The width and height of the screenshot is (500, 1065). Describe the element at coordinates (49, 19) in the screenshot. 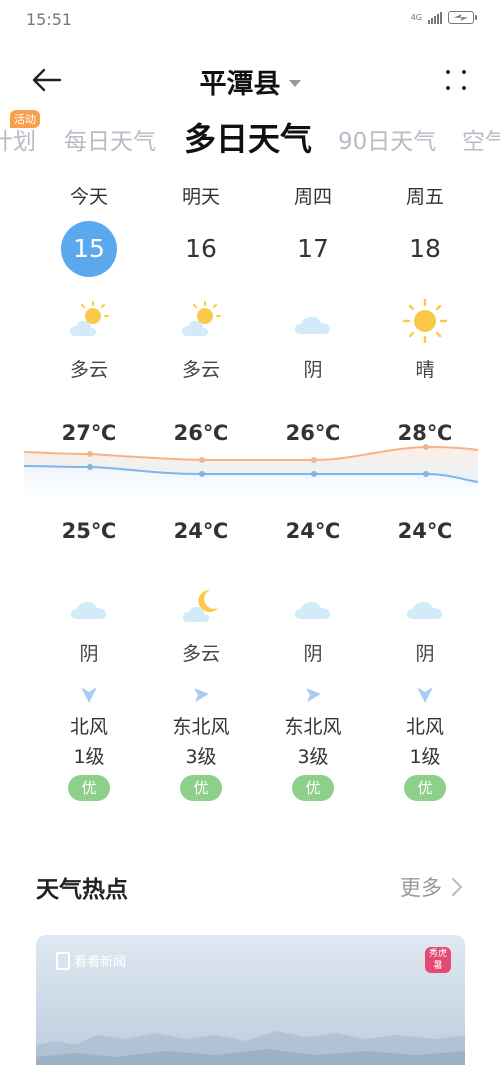

I see `status-time: 15:51` at that location.